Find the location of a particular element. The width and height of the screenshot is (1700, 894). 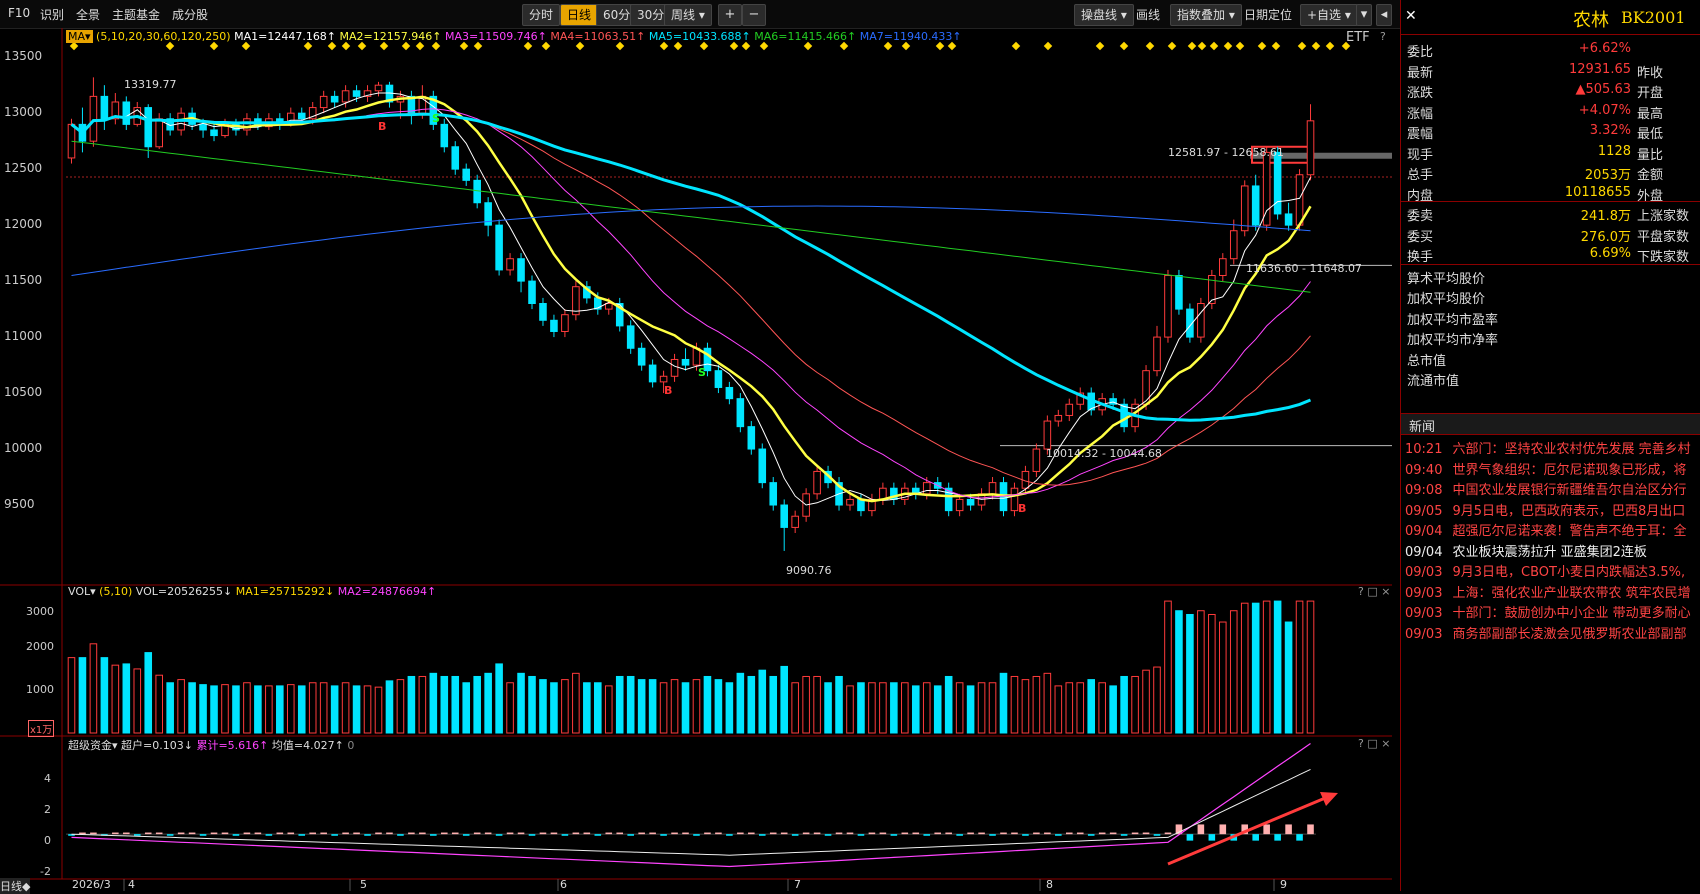

vol-y-label: 3000 is located at coordinates (40, 611).